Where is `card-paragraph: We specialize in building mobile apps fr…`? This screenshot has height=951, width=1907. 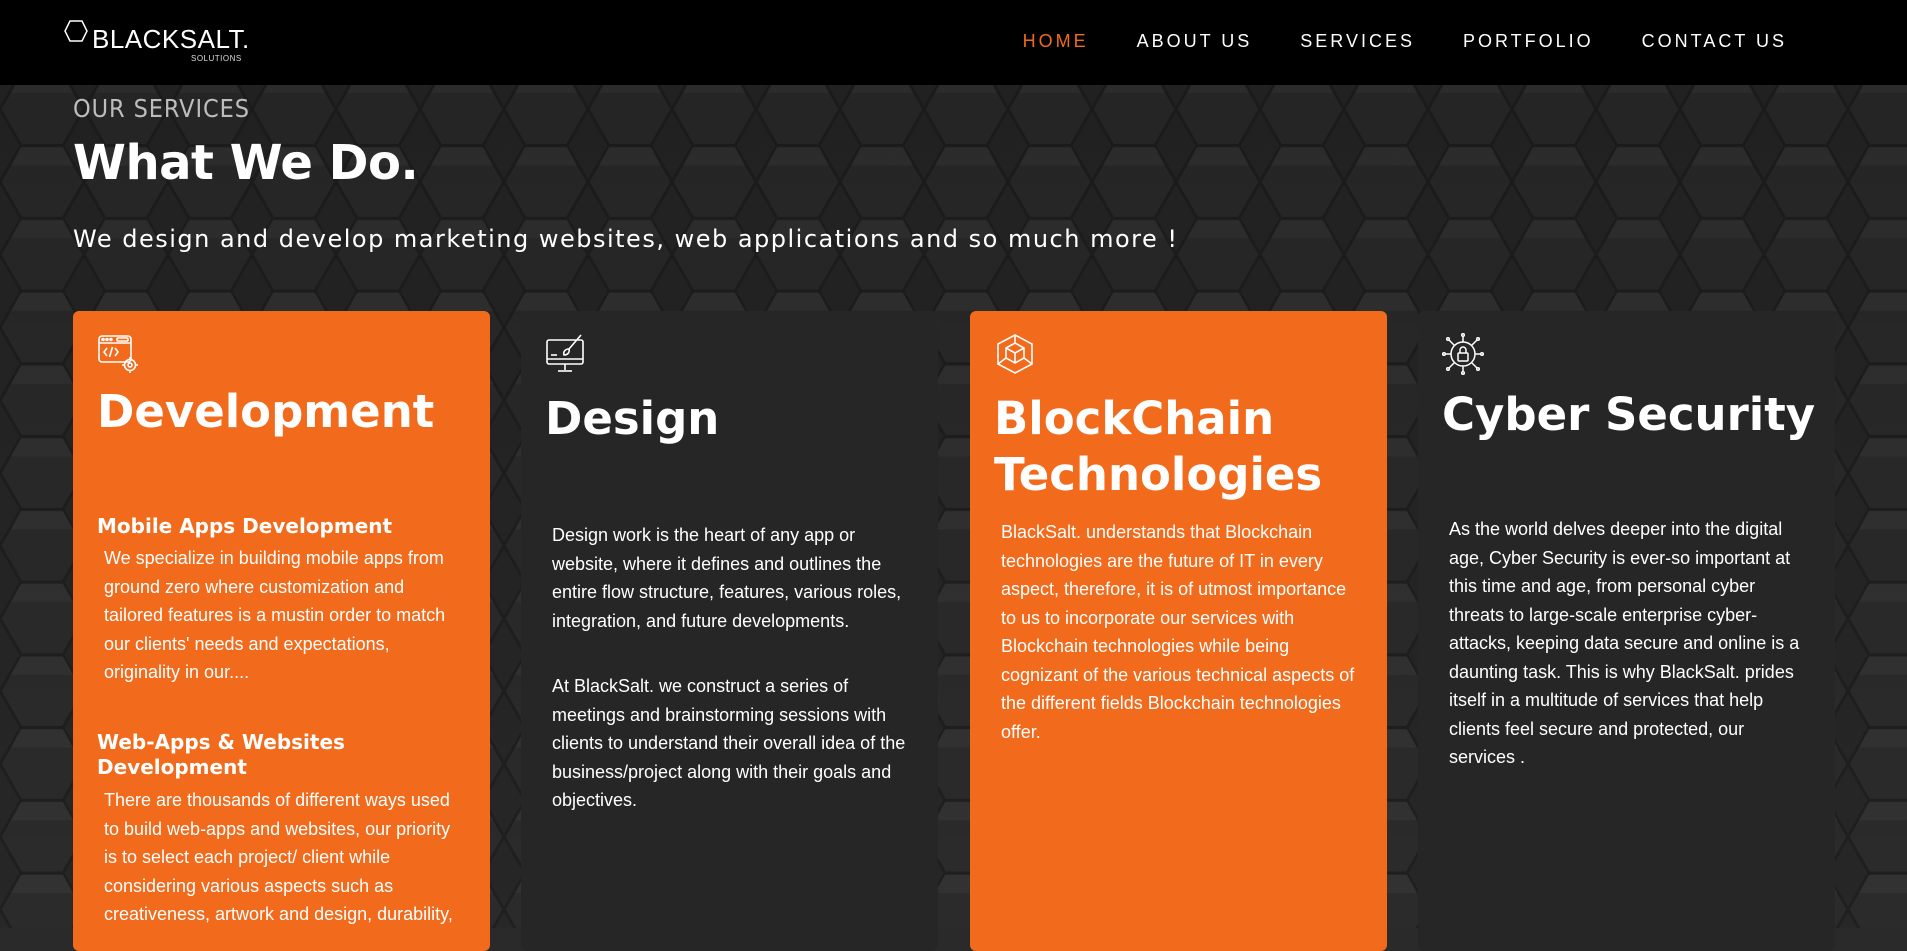 card-paragraph: We specialize in building mobile apps fr… is located at coordinates (275, 615).